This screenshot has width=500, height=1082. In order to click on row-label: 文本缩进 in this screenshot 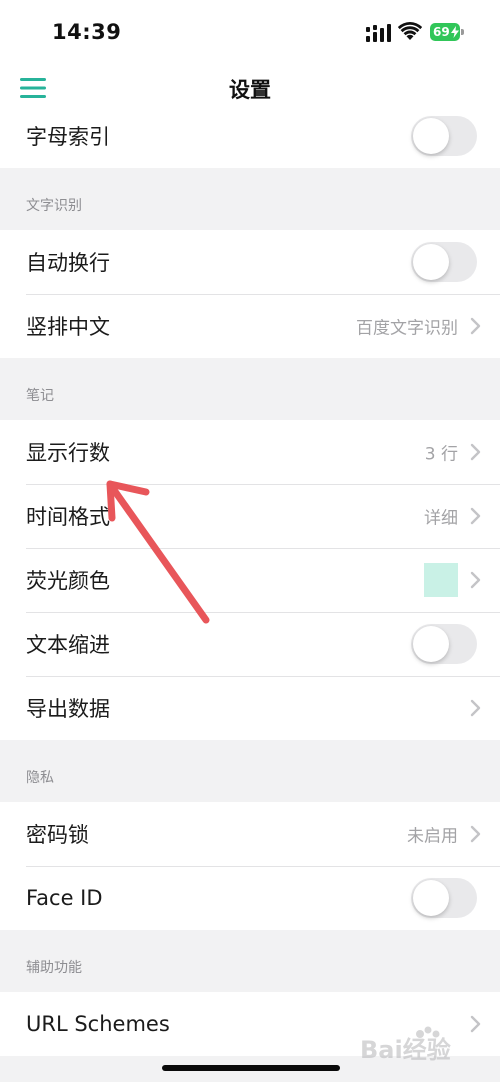, I will do `click(68, 645)`.